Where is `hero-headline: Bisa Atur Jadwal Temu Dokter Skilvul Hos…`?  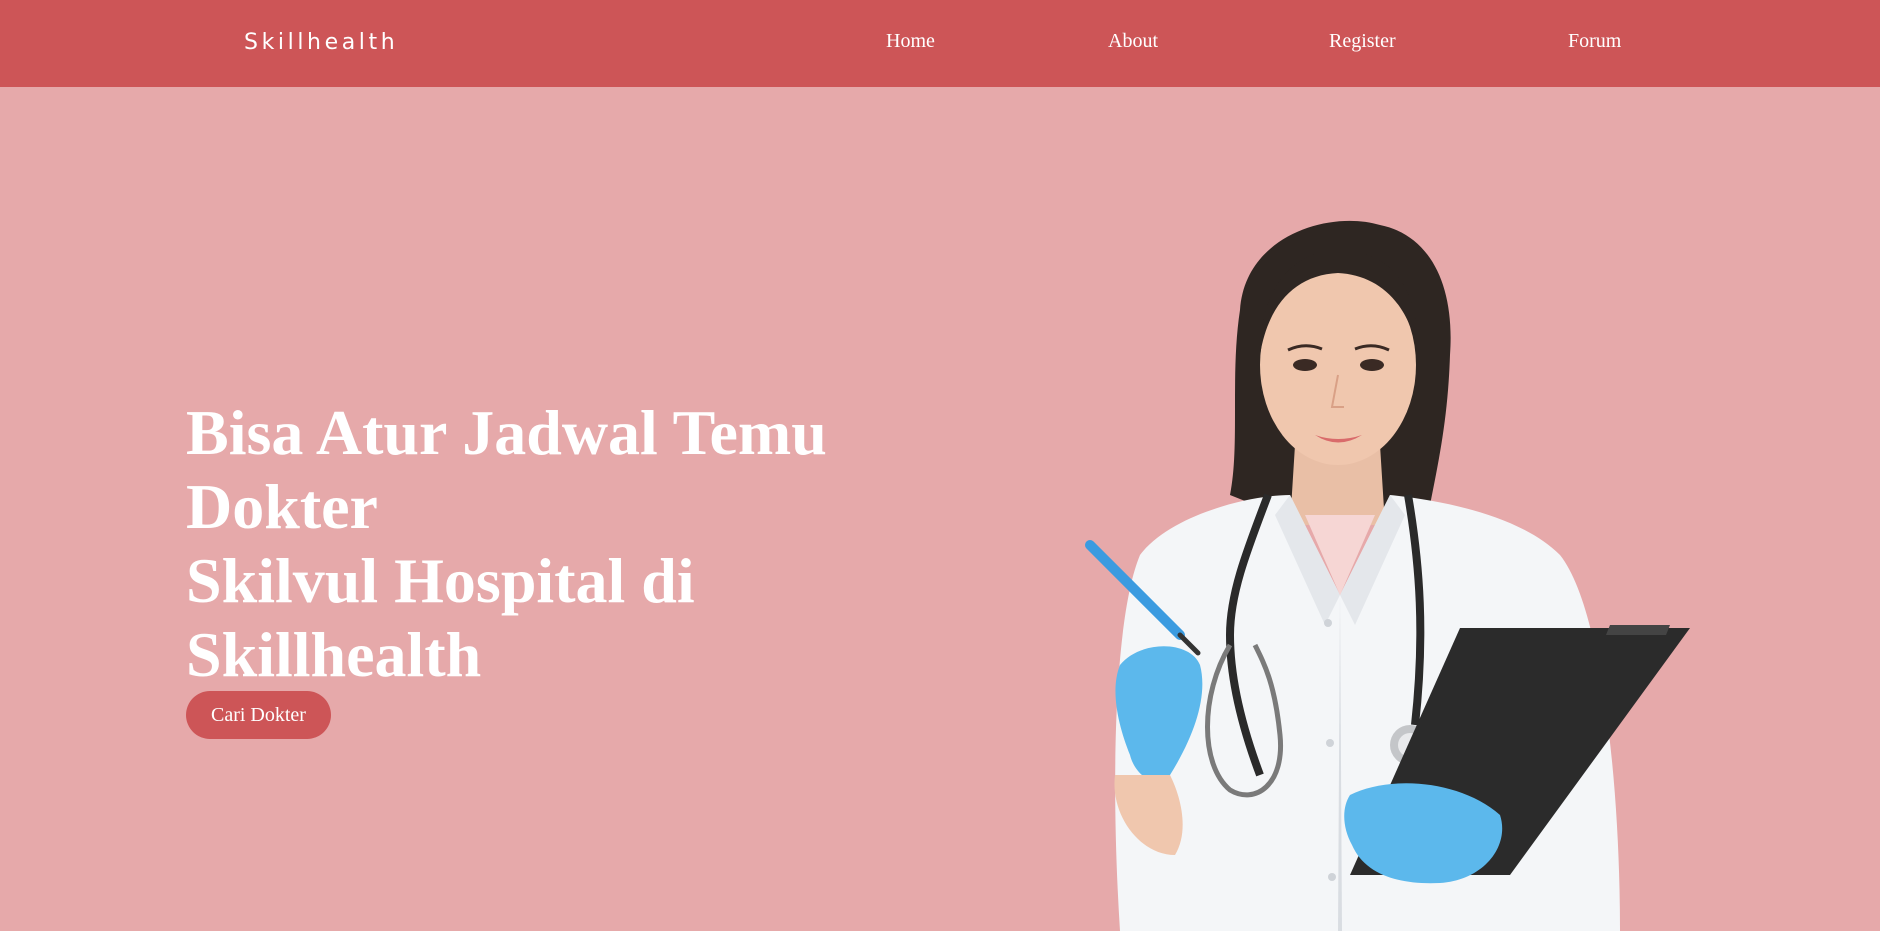 hero-headline: Bisa Atur Jadwal Temu Dokter Skilvul Hos… is located at coordinates (536, 544).